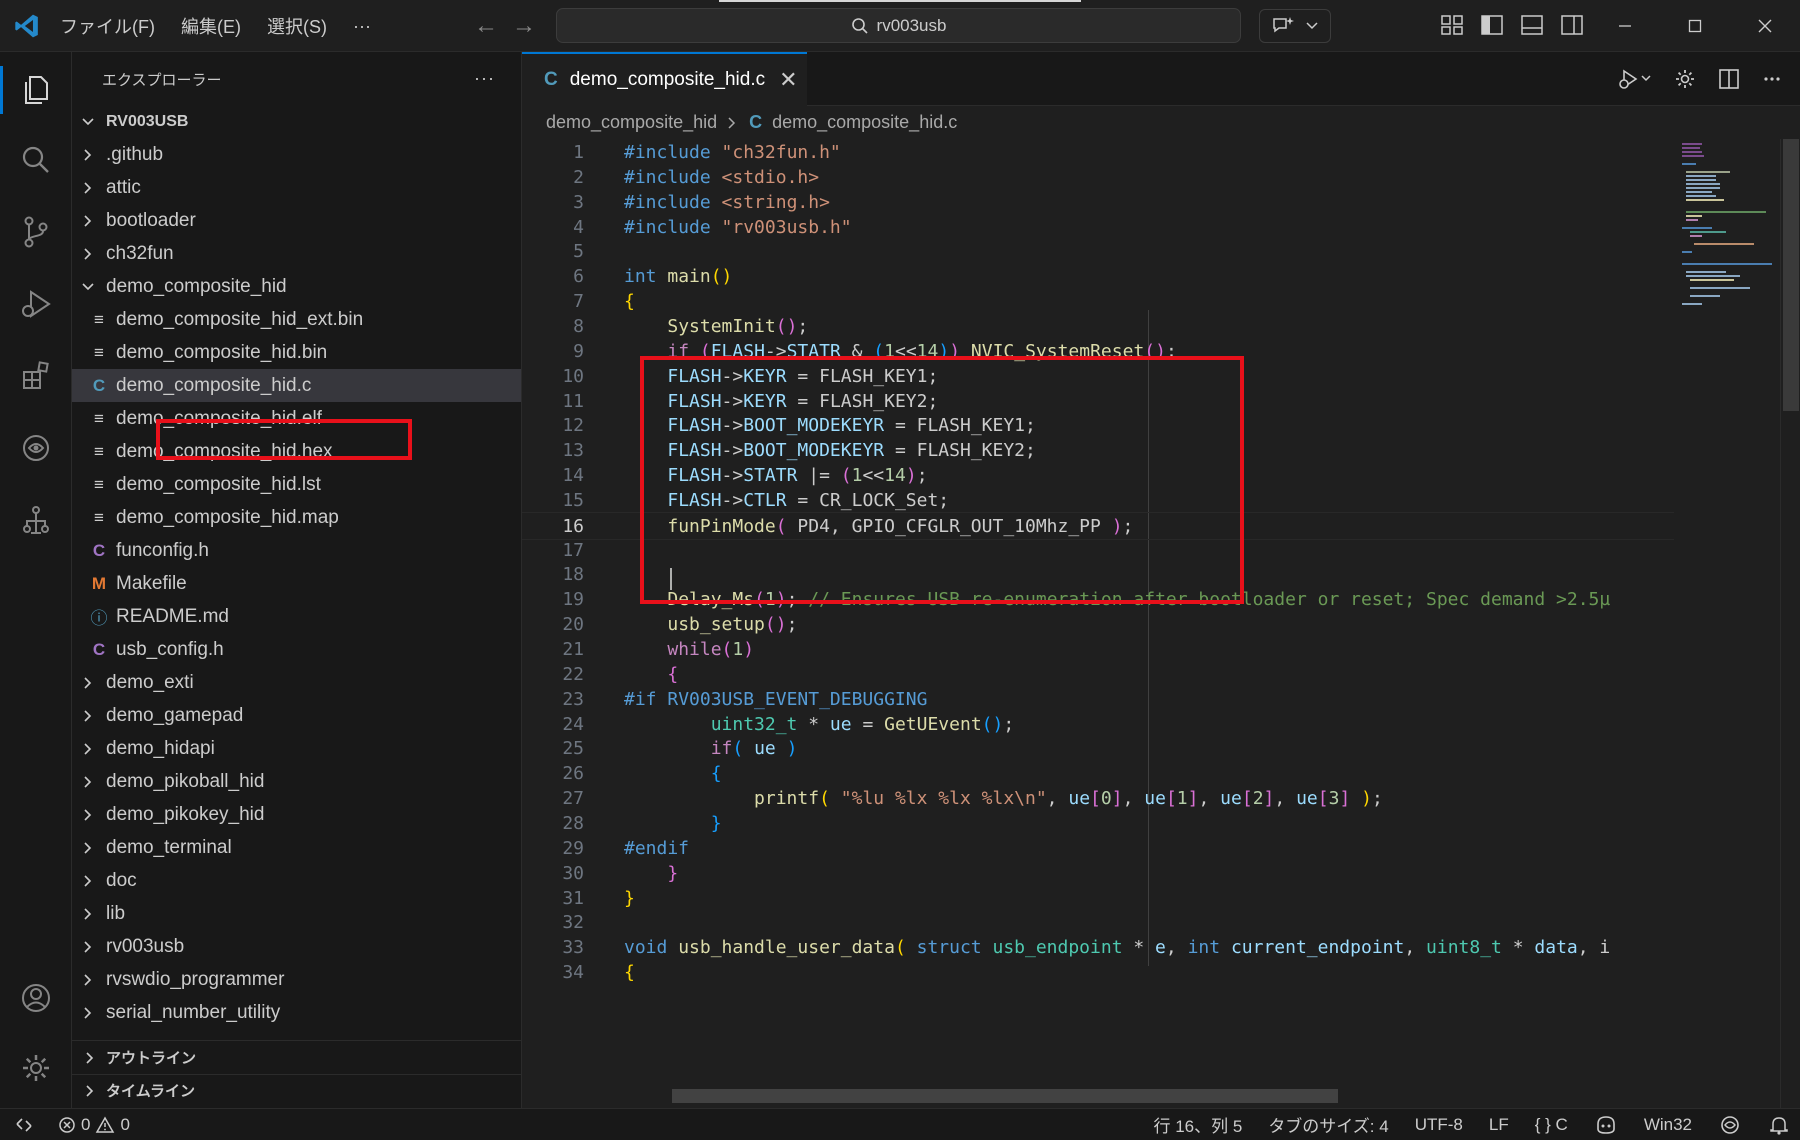 This screenshot has width=1800, height=1140. Describe the element at coordinates (1729, 79) in the screenshot. I see `split-editor-icon` at that location.